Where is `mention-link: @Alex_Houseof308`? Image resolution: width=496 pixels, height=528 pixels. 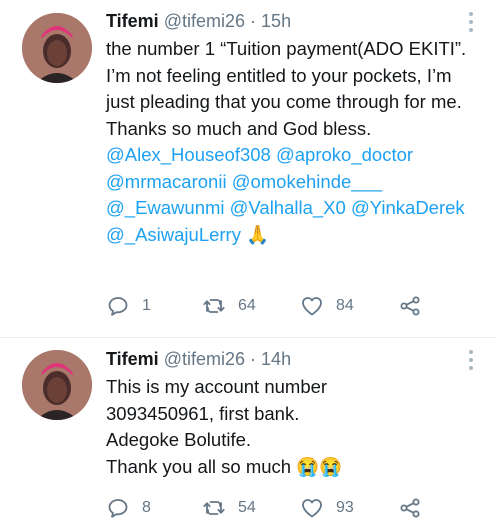 mention-link: @Alex_Houseof308 is located at coordinates (188, 154).